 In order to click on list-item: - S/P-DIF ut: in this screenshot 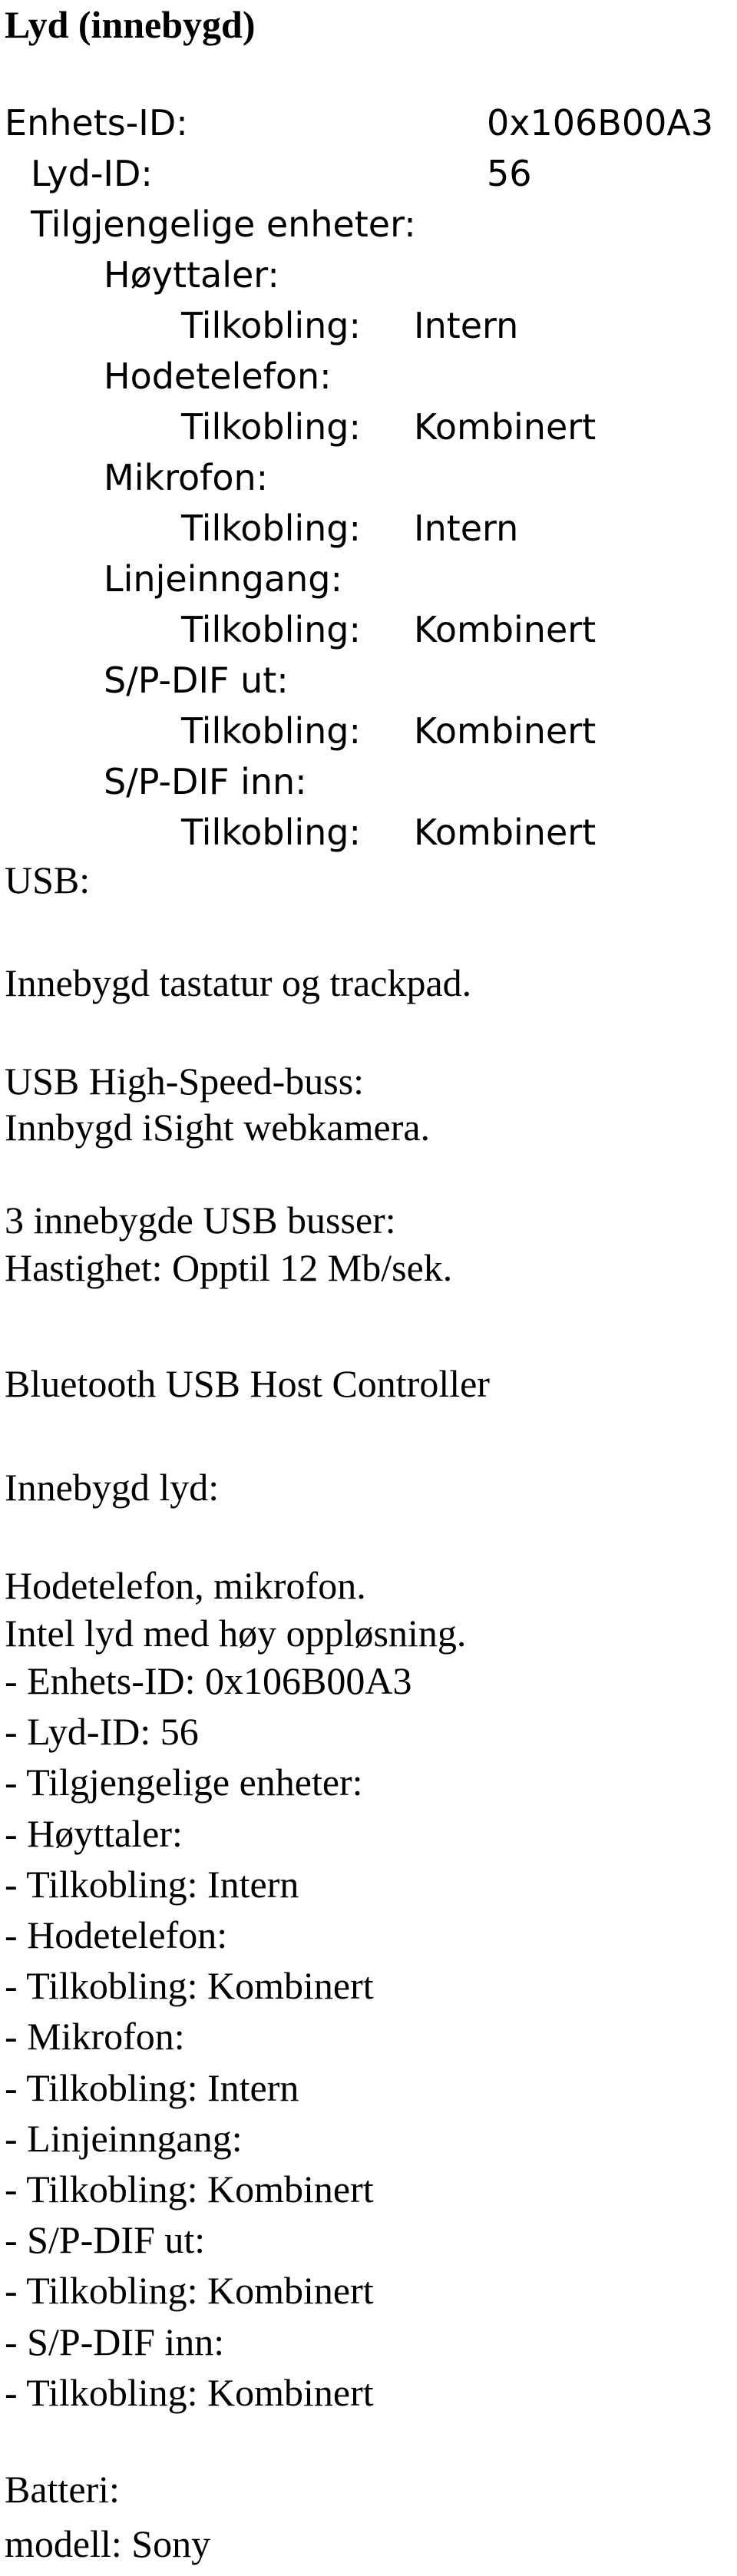, I will do `click(106, 2240)`.